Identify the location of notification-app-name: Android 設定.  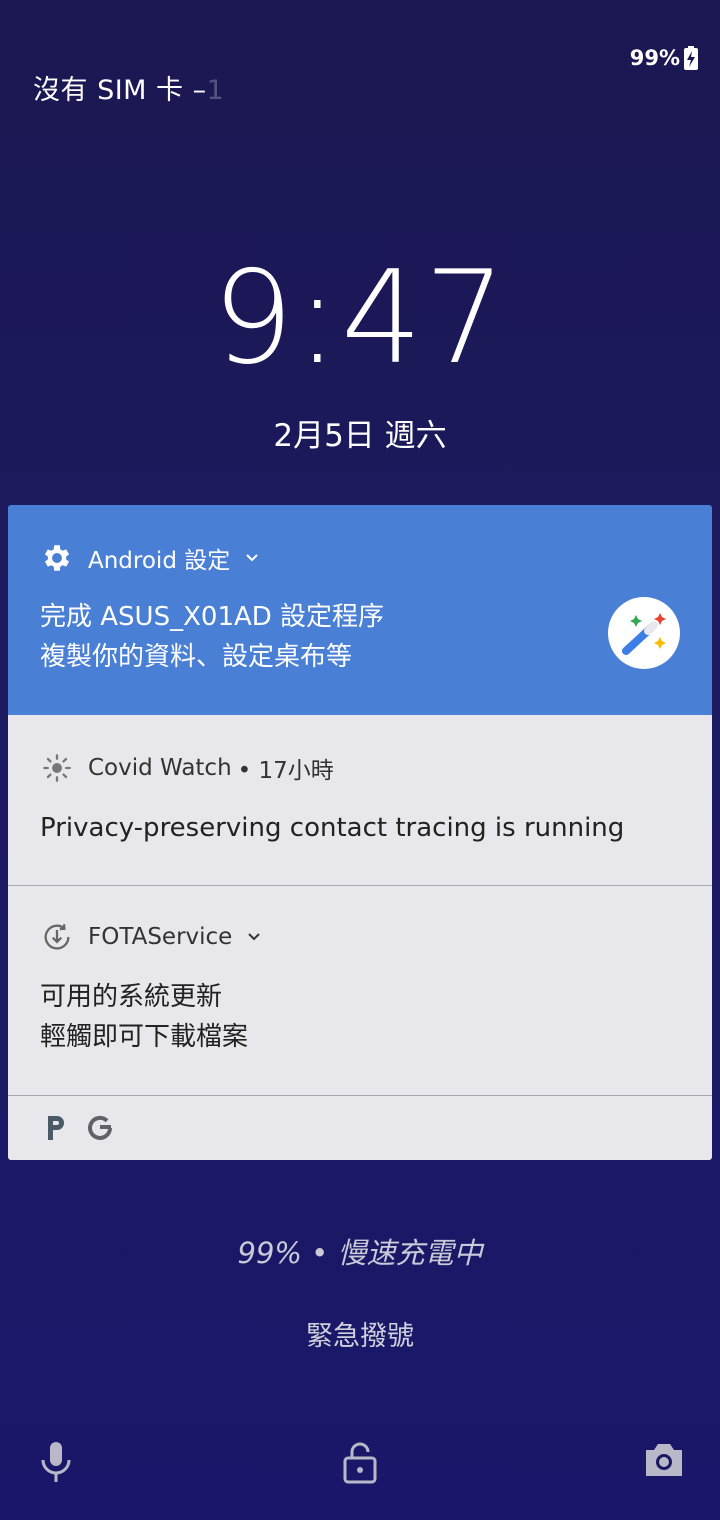
(159, 561).